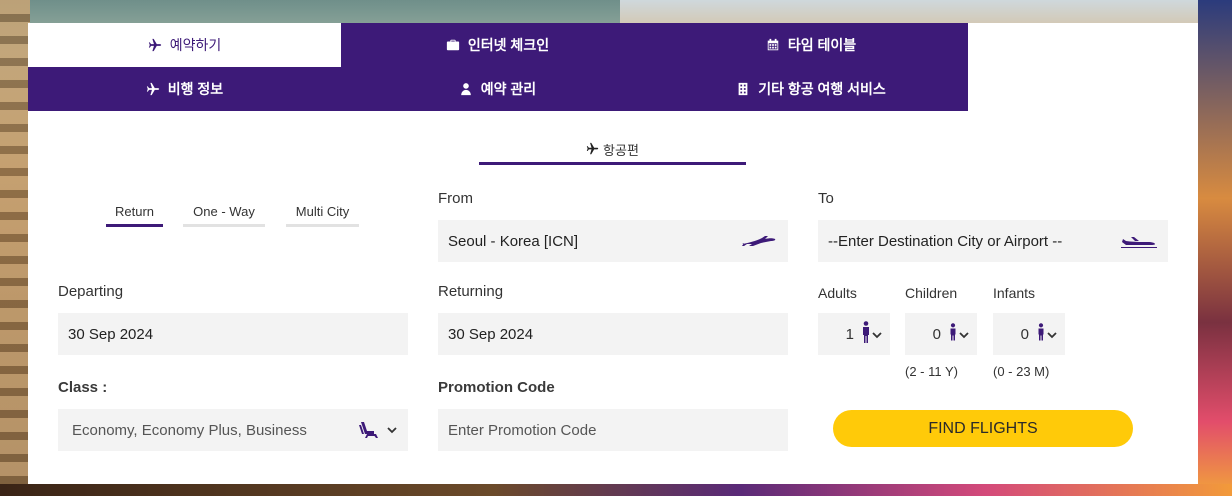 The width and height of the screenshot is (1232, 496). I want to click on promo-label: Promotion Code, so click(496, 387).